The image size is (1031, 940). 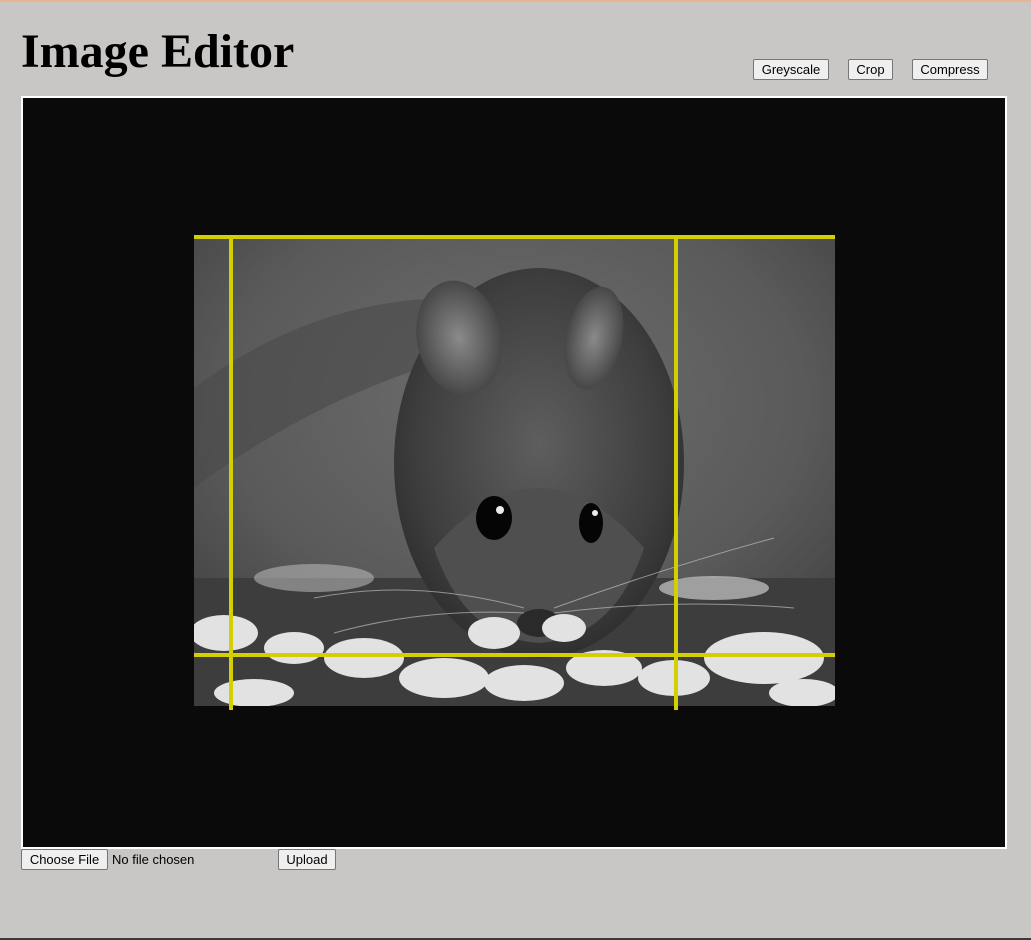 I want to click on crop-guide-right, so click(x=676, y=473).